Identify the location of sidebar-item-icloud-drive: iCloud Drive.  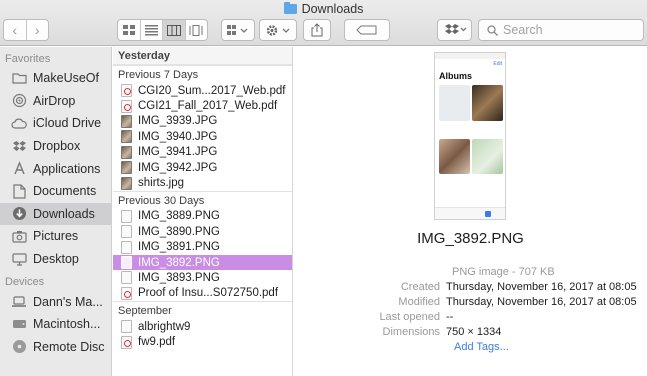
(55, 123).